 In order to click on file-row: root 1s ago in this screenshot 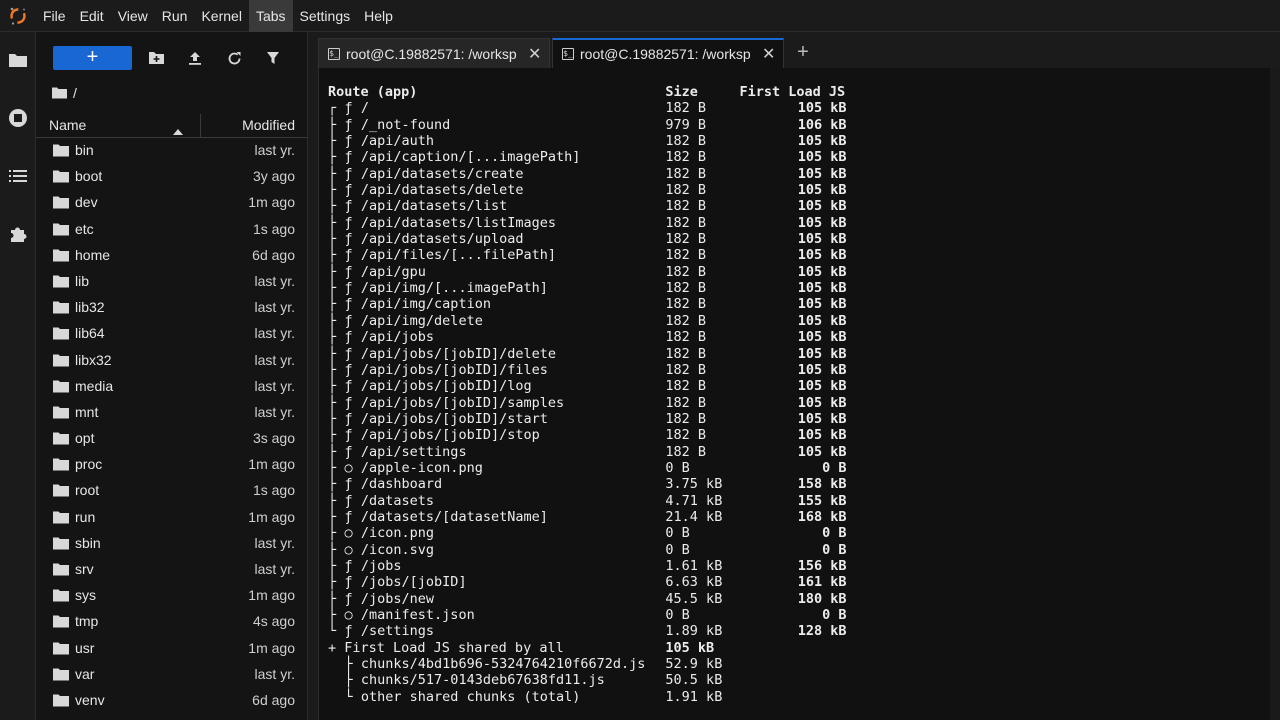, I will do `click(172, 491)`.